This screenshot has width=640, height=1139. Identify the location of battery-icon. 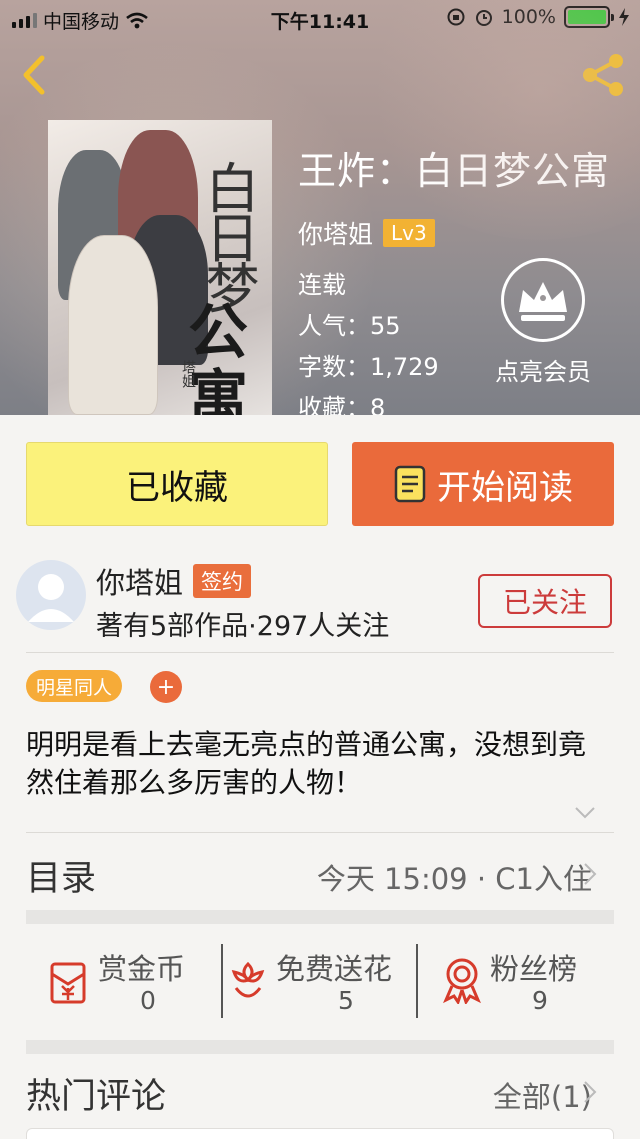
(589, 17).